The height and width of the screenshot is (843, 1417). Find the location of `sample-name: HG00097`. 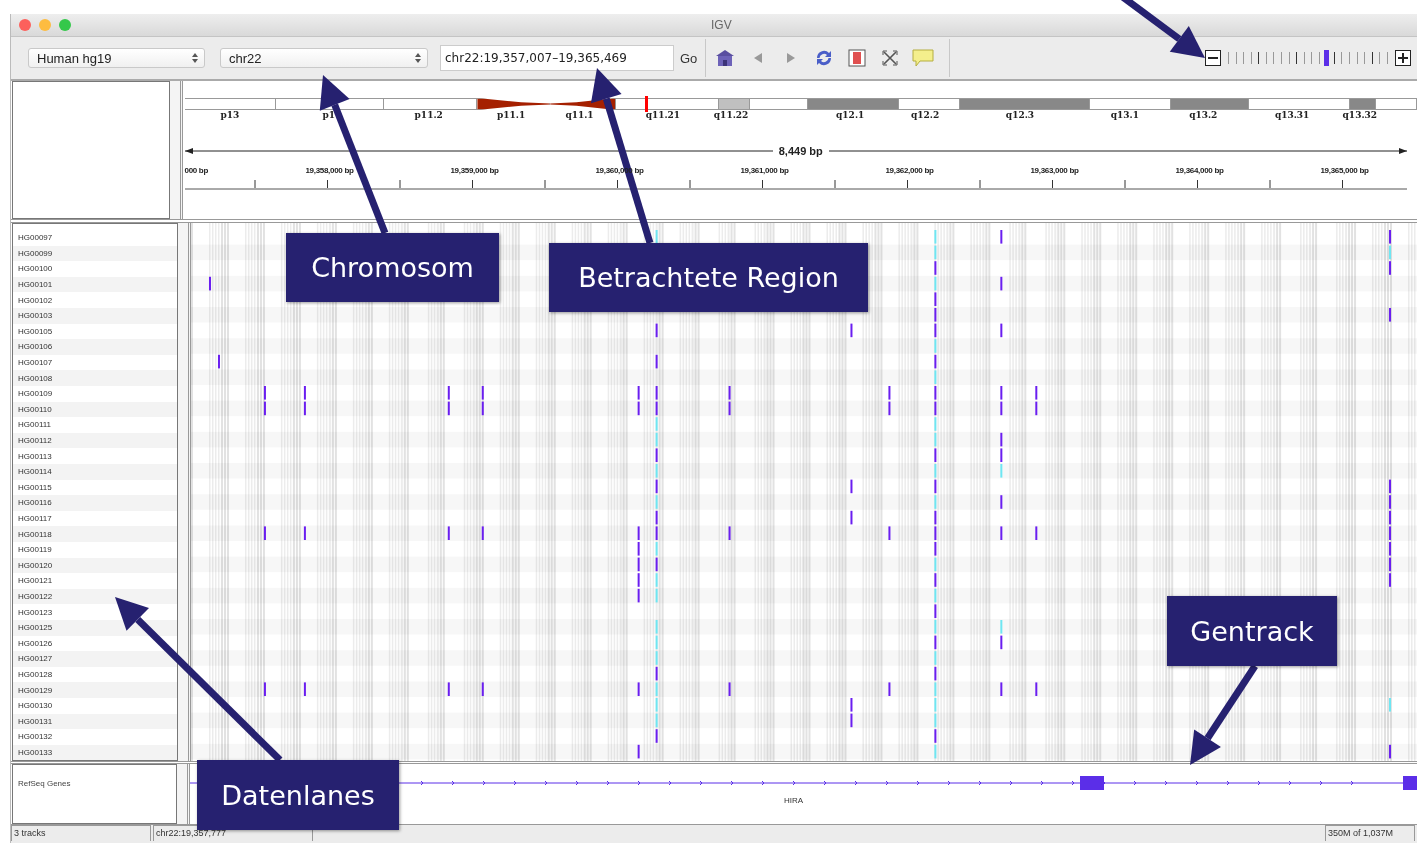

sample-name: HG00097 is located at coordinates (35, 238).